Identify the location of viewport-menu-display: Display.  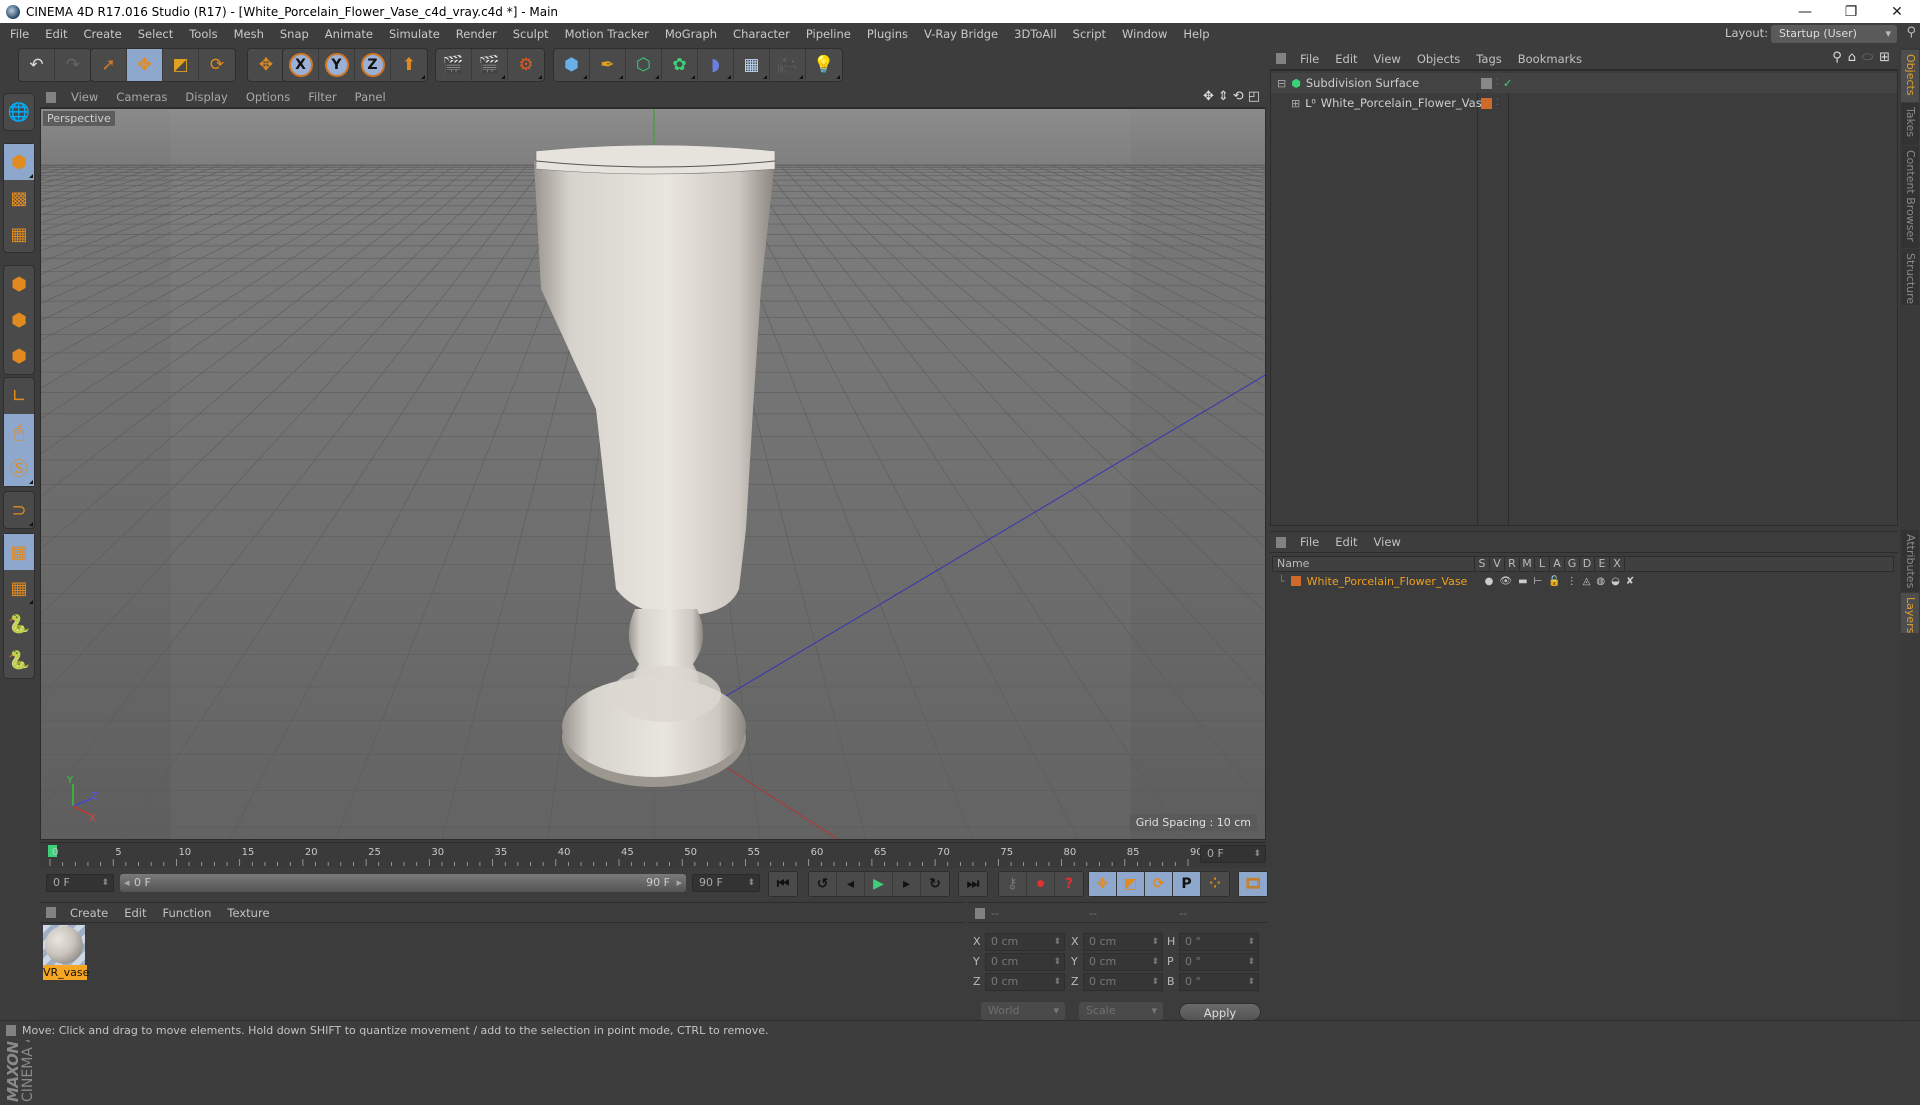
(206, 97).